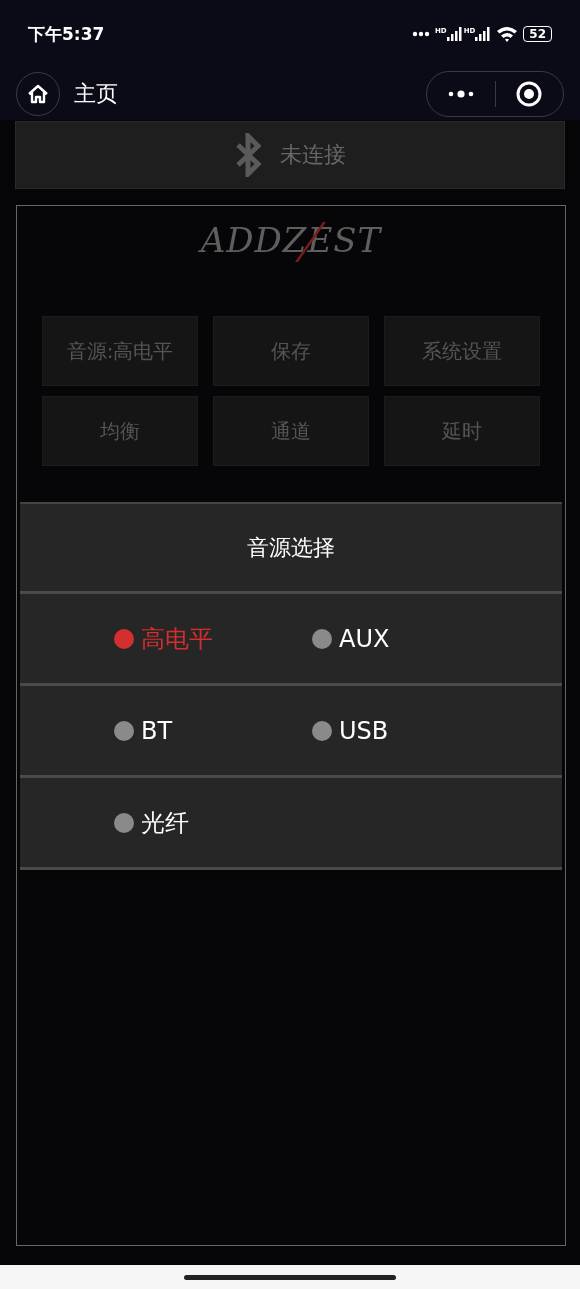 Image resolution: width=580 pixels, height=1289 pixels. What do you see at coordinates (350, 730) in the screenshot?
I see `radio-option: USB` at bounding box center [350, 730].